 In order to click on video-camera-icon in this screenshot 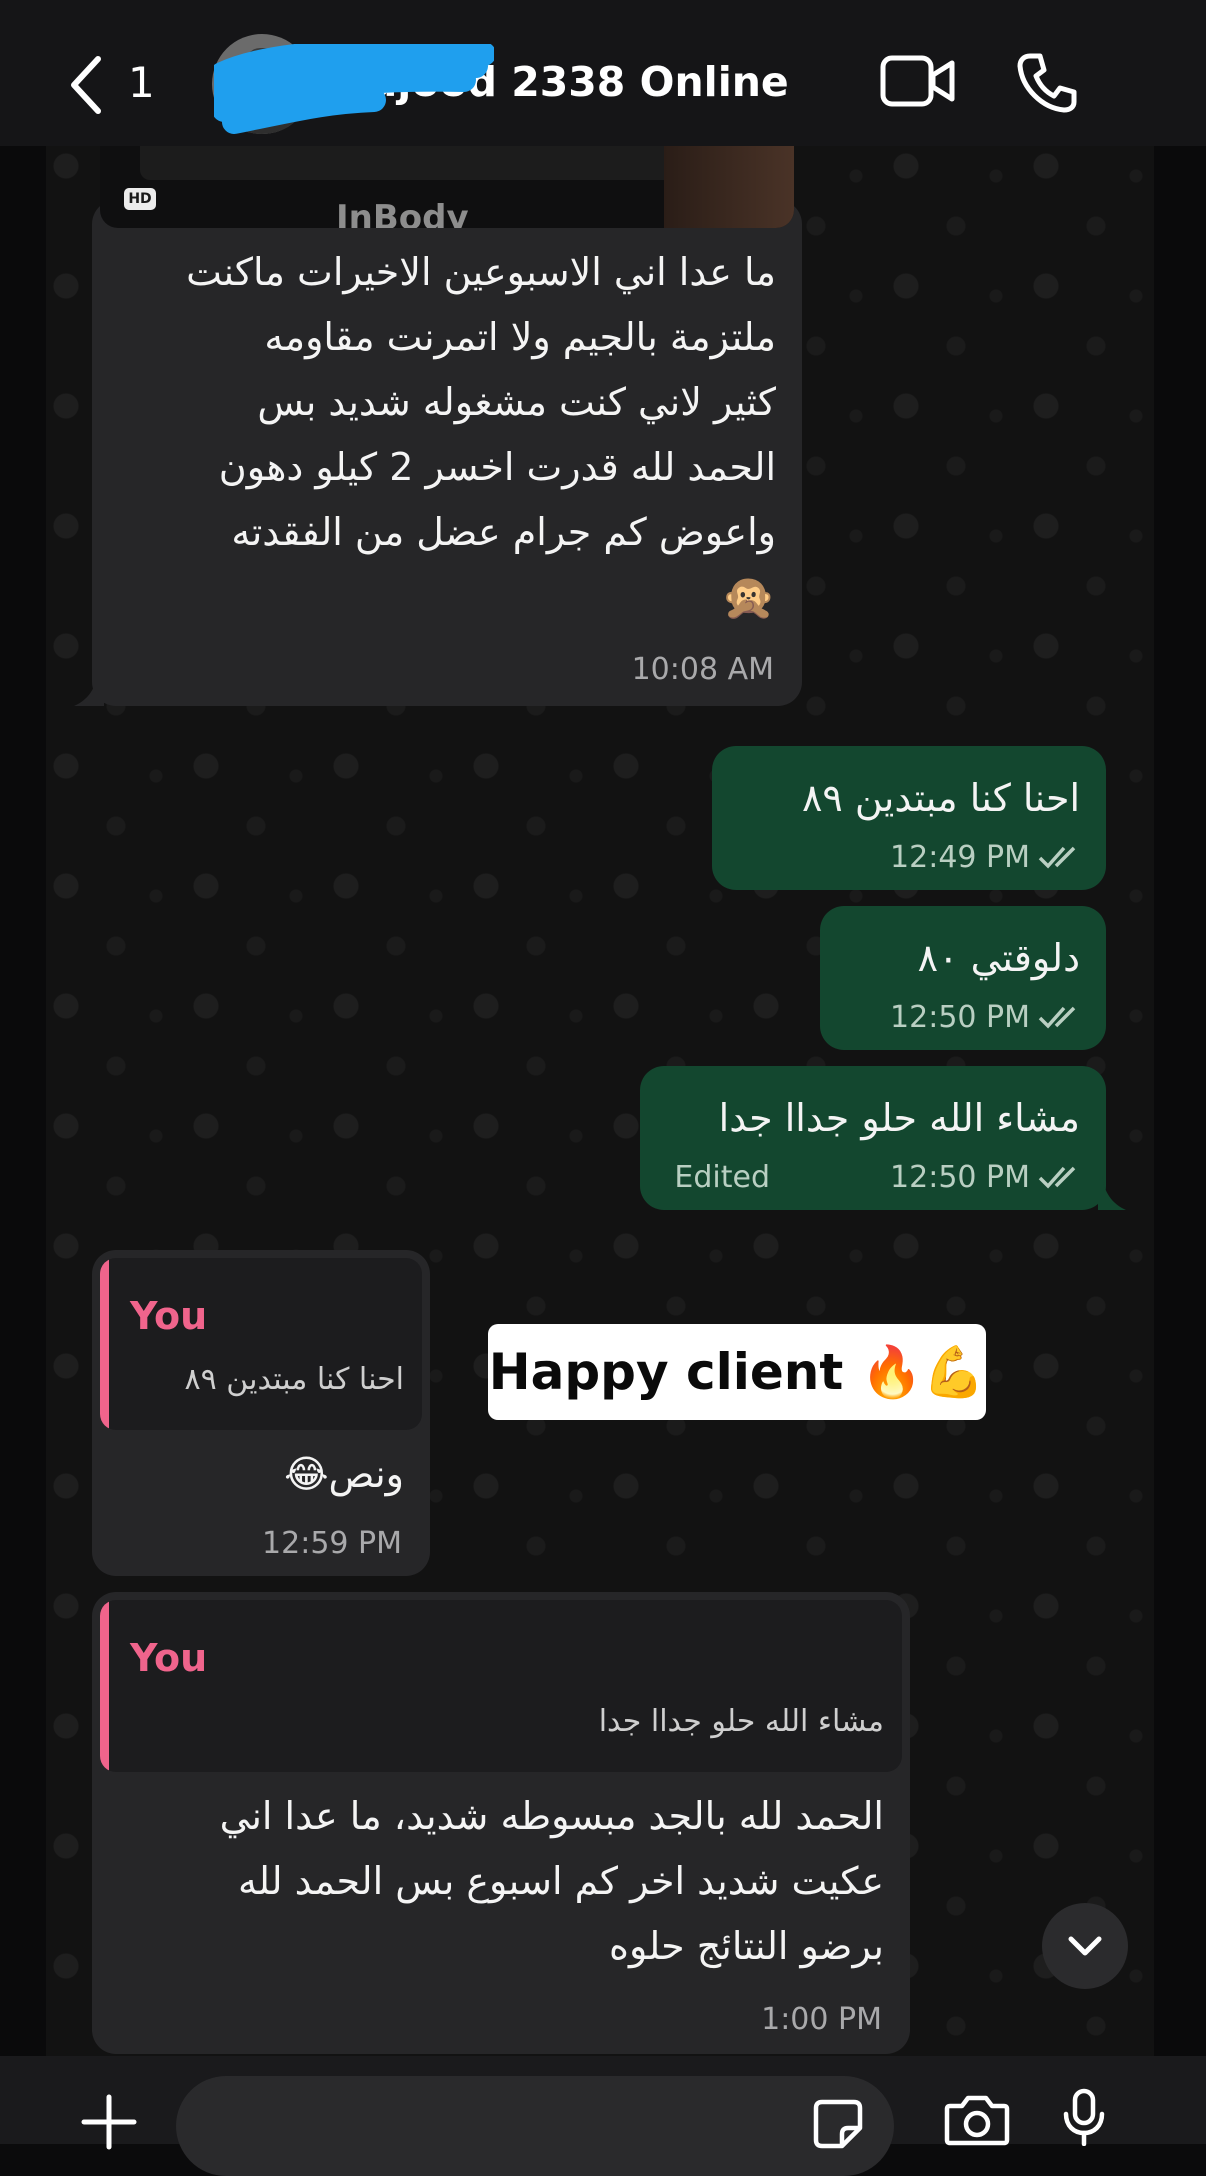, I will do `click(917, 81)`.